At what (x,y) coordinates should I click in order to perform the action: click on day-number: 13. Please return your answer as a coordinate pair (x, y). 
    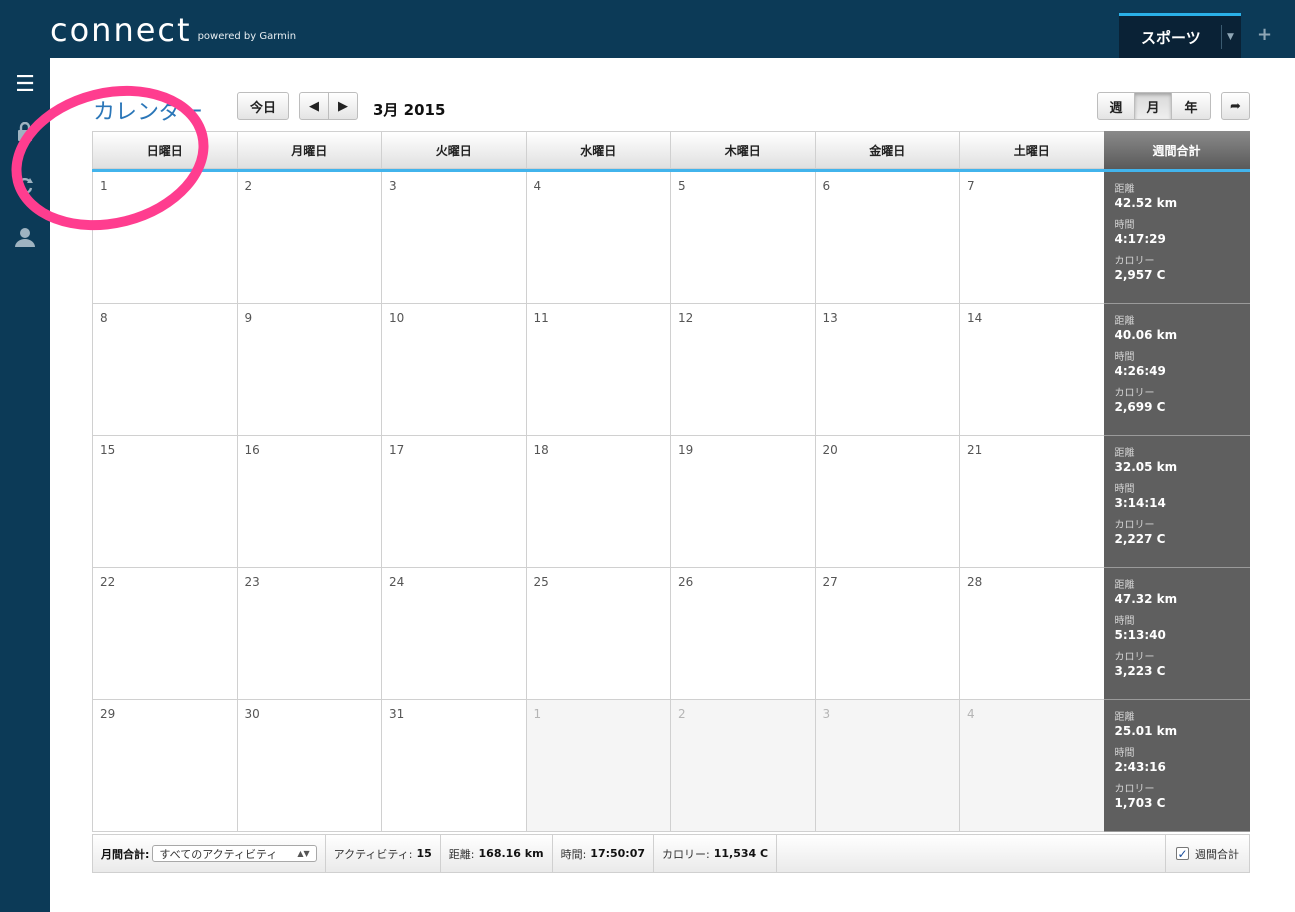
    Looking at the image, I should click on (830, 318).